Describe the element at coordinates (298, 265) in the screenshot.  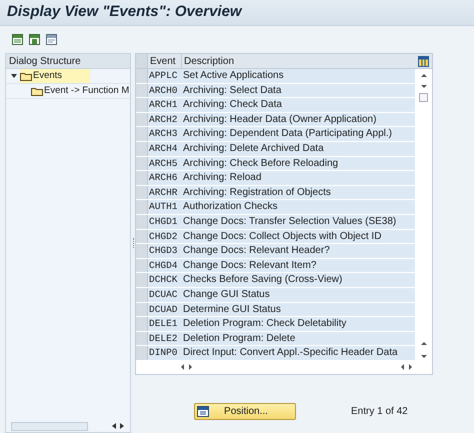
I see `table-cell: Change Docs: Relevant Item?` at that location.